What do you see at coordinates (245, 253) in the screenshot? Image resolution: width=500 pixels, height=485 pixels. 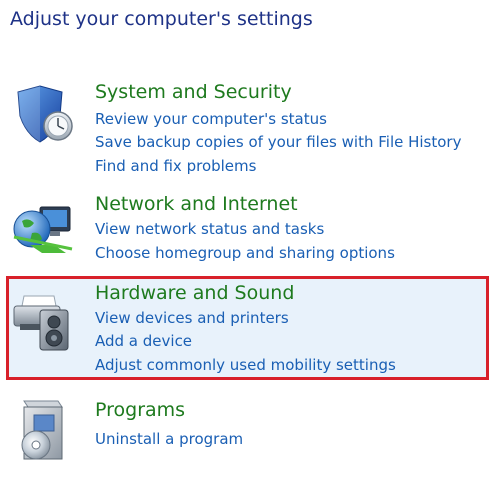 I see `link-homegroup-sharing: Choose homegroup and sharing options` at bounding box center [245, 253].